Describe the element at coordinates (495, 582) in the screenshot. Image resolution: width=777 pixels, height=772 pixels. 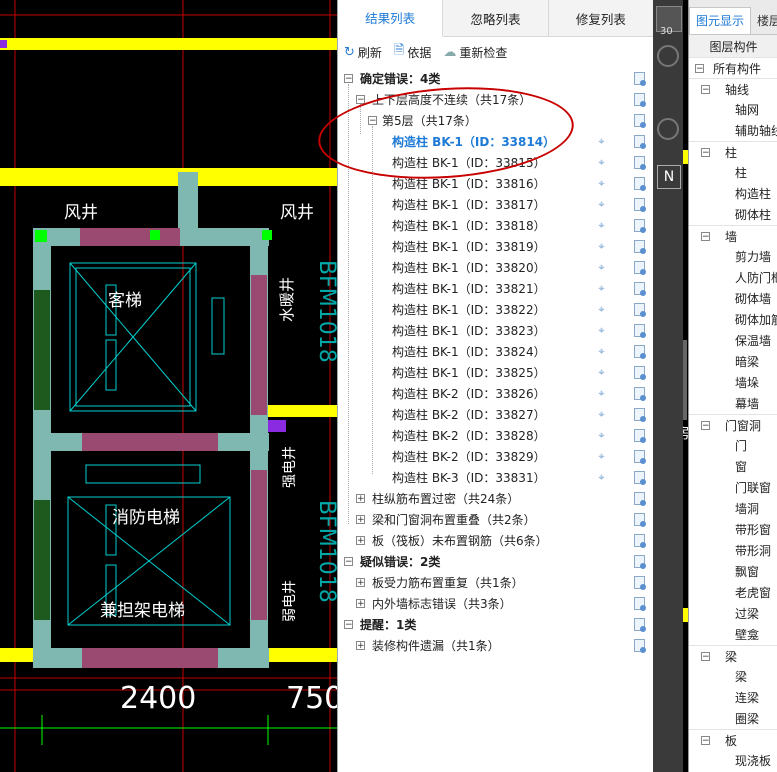
I see `tree-category-slab-rebar-duplicate: + 板受力筋布置重复（共1条）` at that location.